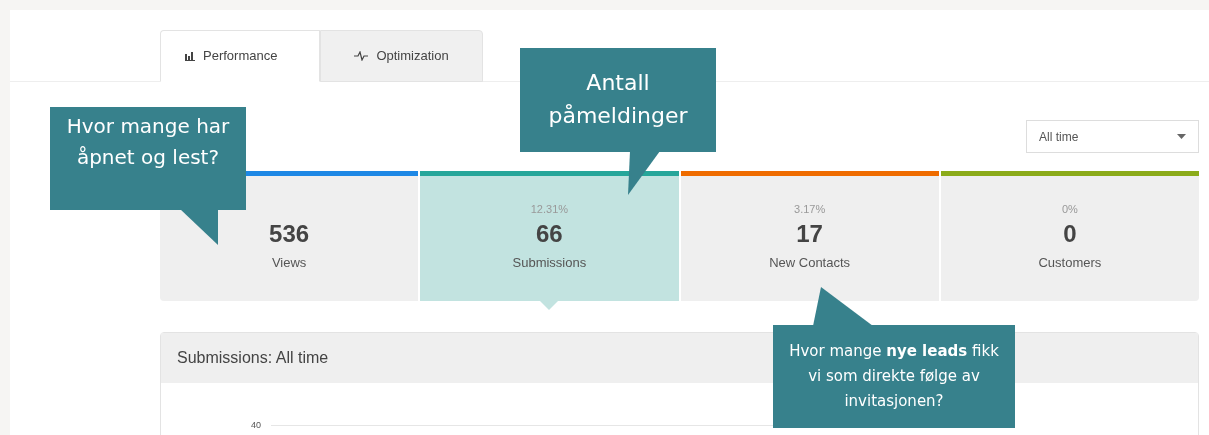 The image size is (1209, 435). What do you see at coordinates (1070, 263) in the screenshot?
I see `stat-label: Customers` at bounding box center [1070, 263].